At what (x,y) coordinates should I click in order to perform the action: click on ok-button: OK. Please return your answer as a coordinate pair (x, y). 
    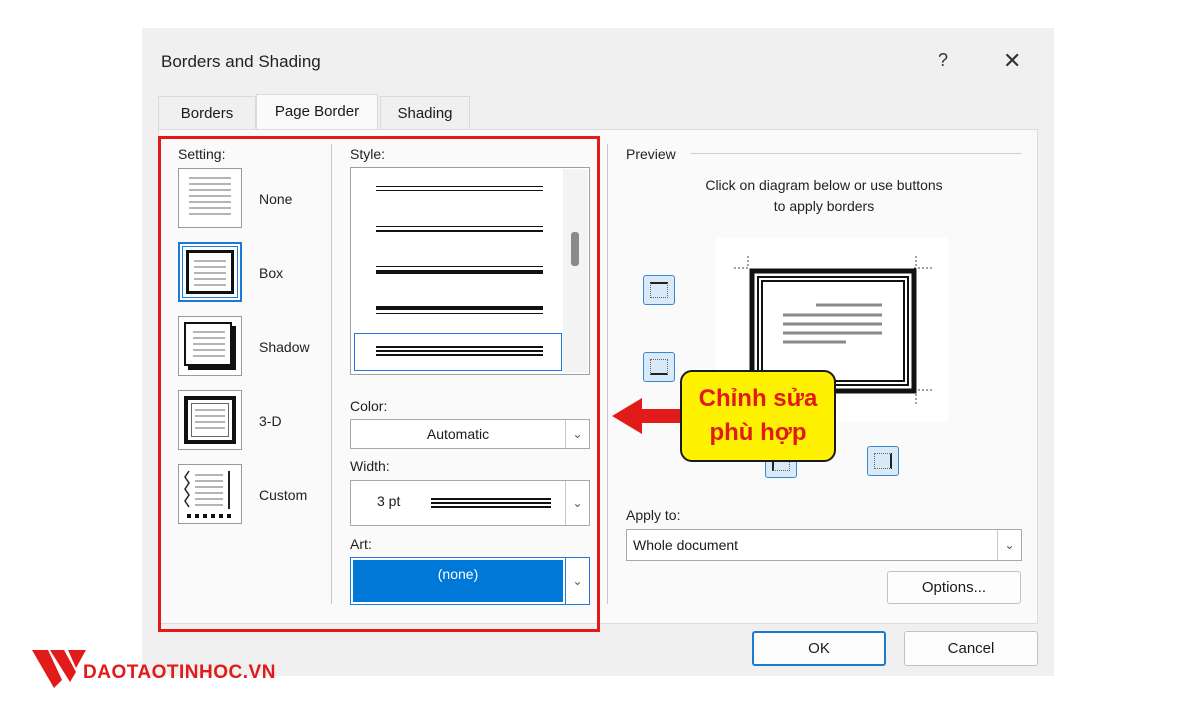
    Looking at the image, I should click on (819, 648).